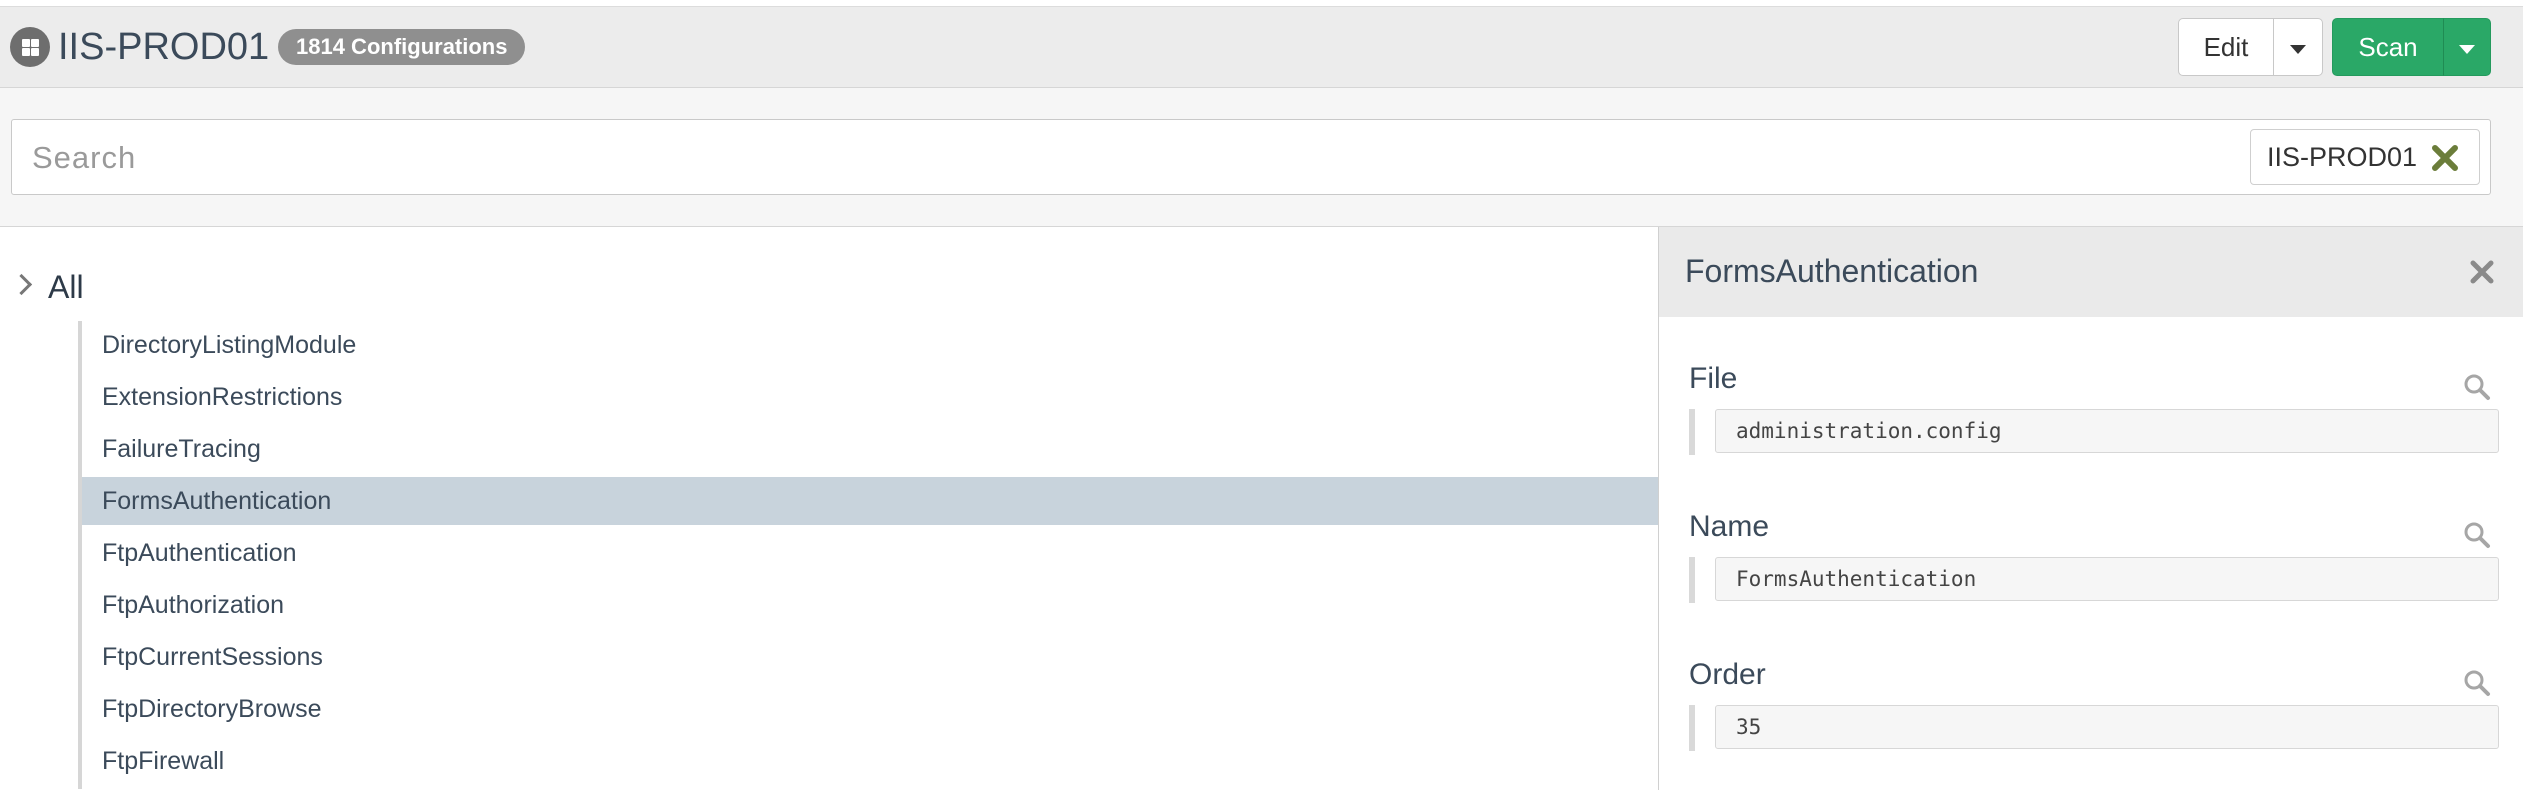 The height and width of the screenshot is (790, 2523). What do you see at coordinates (872, 501) in the screenshot?
I see `tree-item-selected: FormsAuthentication` at bounding box center [872, 501].